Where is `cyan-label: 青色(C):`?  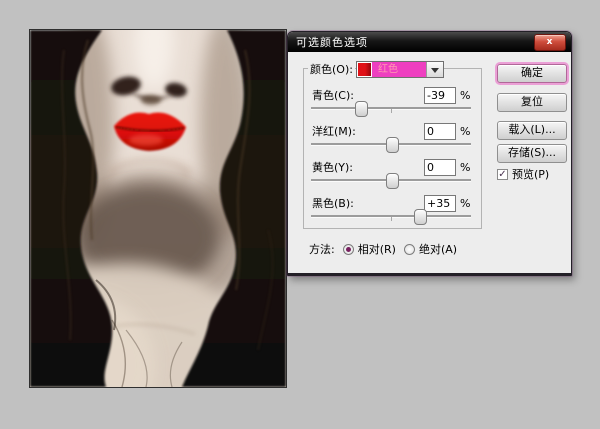 cyan-label: 青色(C): is located at coordinates (333, 95).